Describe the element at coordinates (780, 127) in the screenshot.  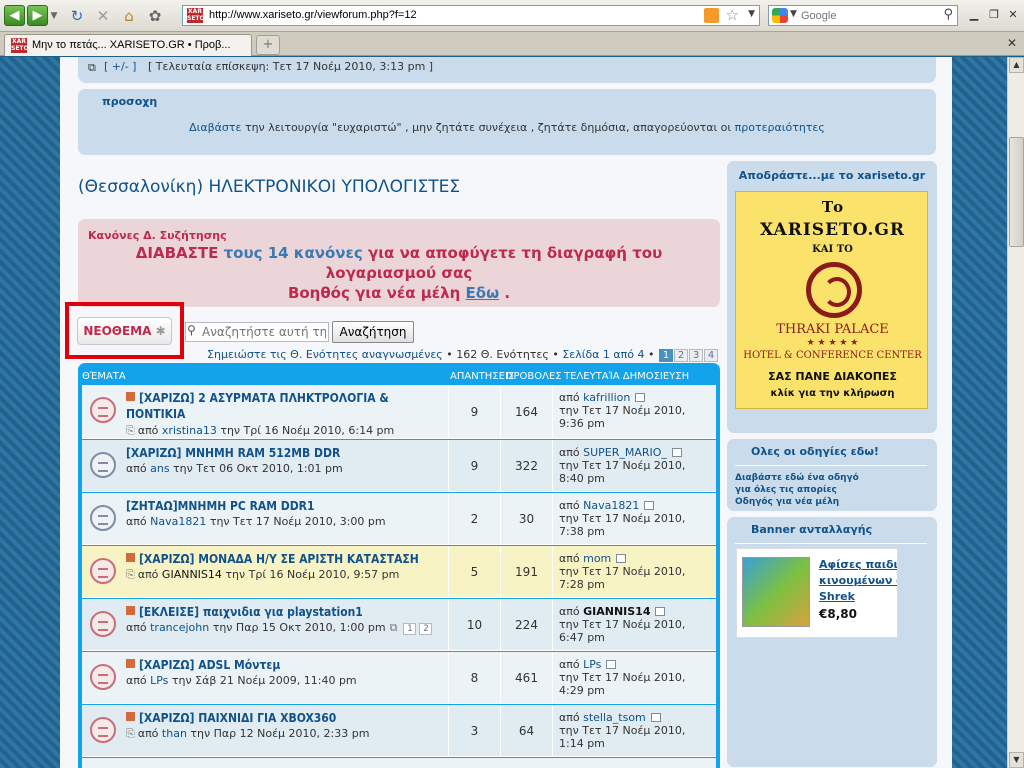
I see `notice-link-priorities: προτεραιότητες` at that location.